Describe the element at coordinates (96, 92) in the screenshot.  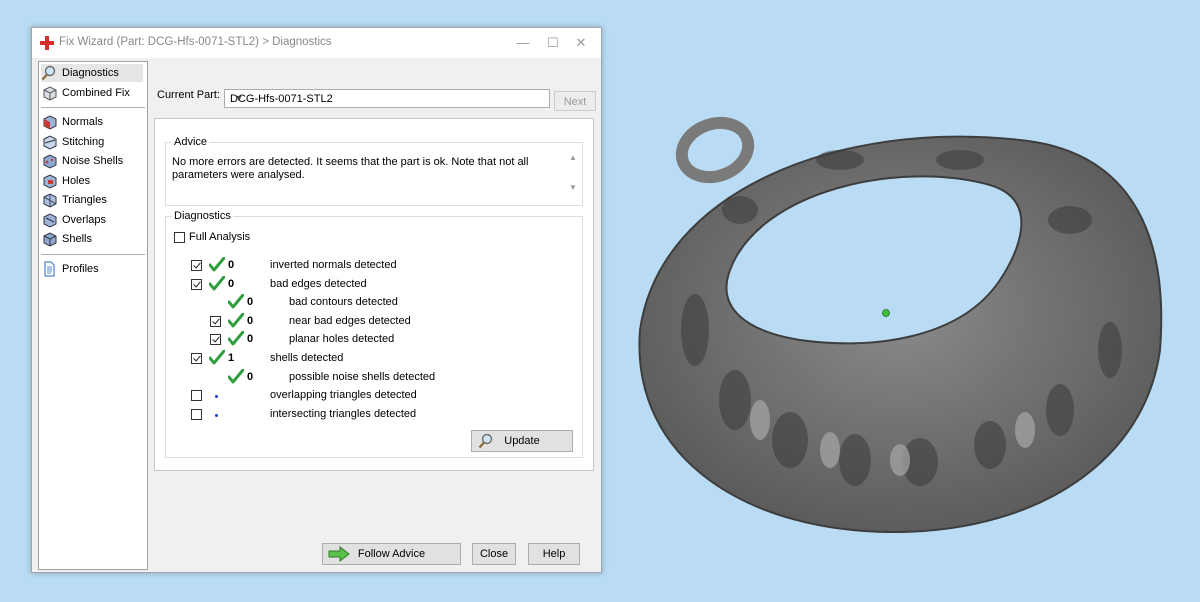
I see `nav-item-label: Combined Fix` at that location.